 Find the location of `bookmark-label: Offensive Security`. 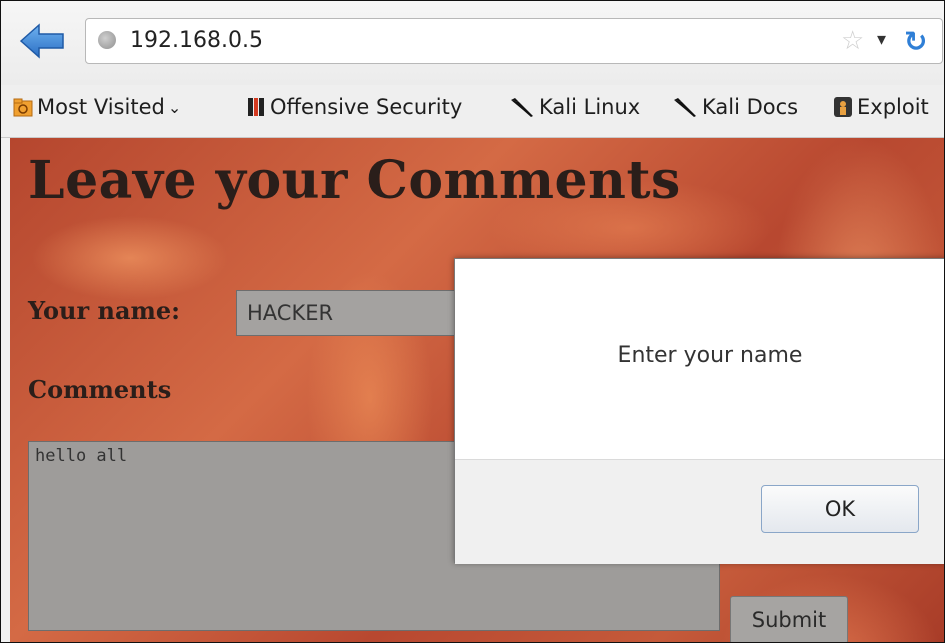

bookmark-label: Offensive Security is located at coordinates (366, 107).